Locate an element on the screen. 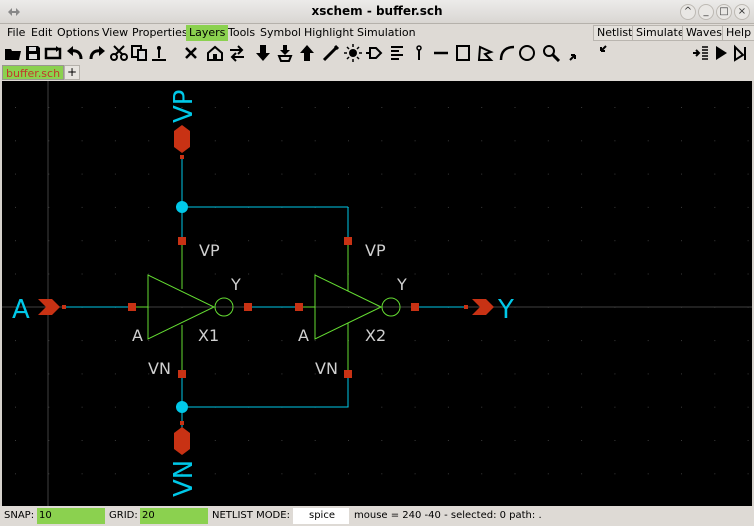 The image size is (754, 526). netlist-button: Netlist is located at coordinates (615, 33).